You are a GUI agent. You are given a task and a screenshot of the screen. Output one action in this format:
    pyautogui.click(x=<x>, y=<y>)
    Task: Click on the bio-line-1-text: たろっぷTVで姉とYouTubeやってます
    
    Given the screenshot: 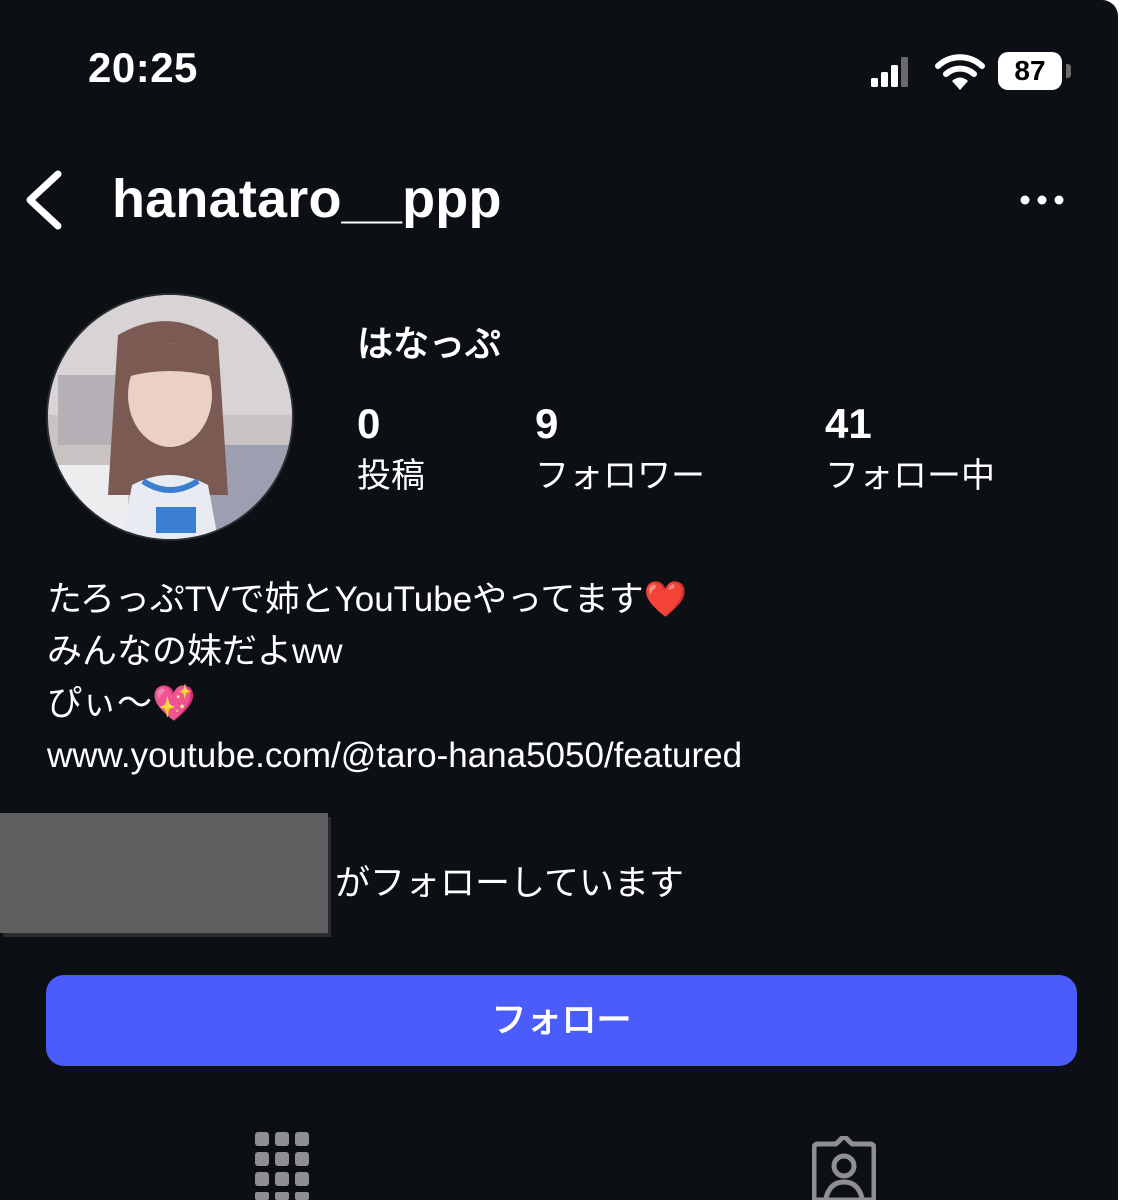 What is the action you would take?
    pyautogui.click(x=345, y=599)
    